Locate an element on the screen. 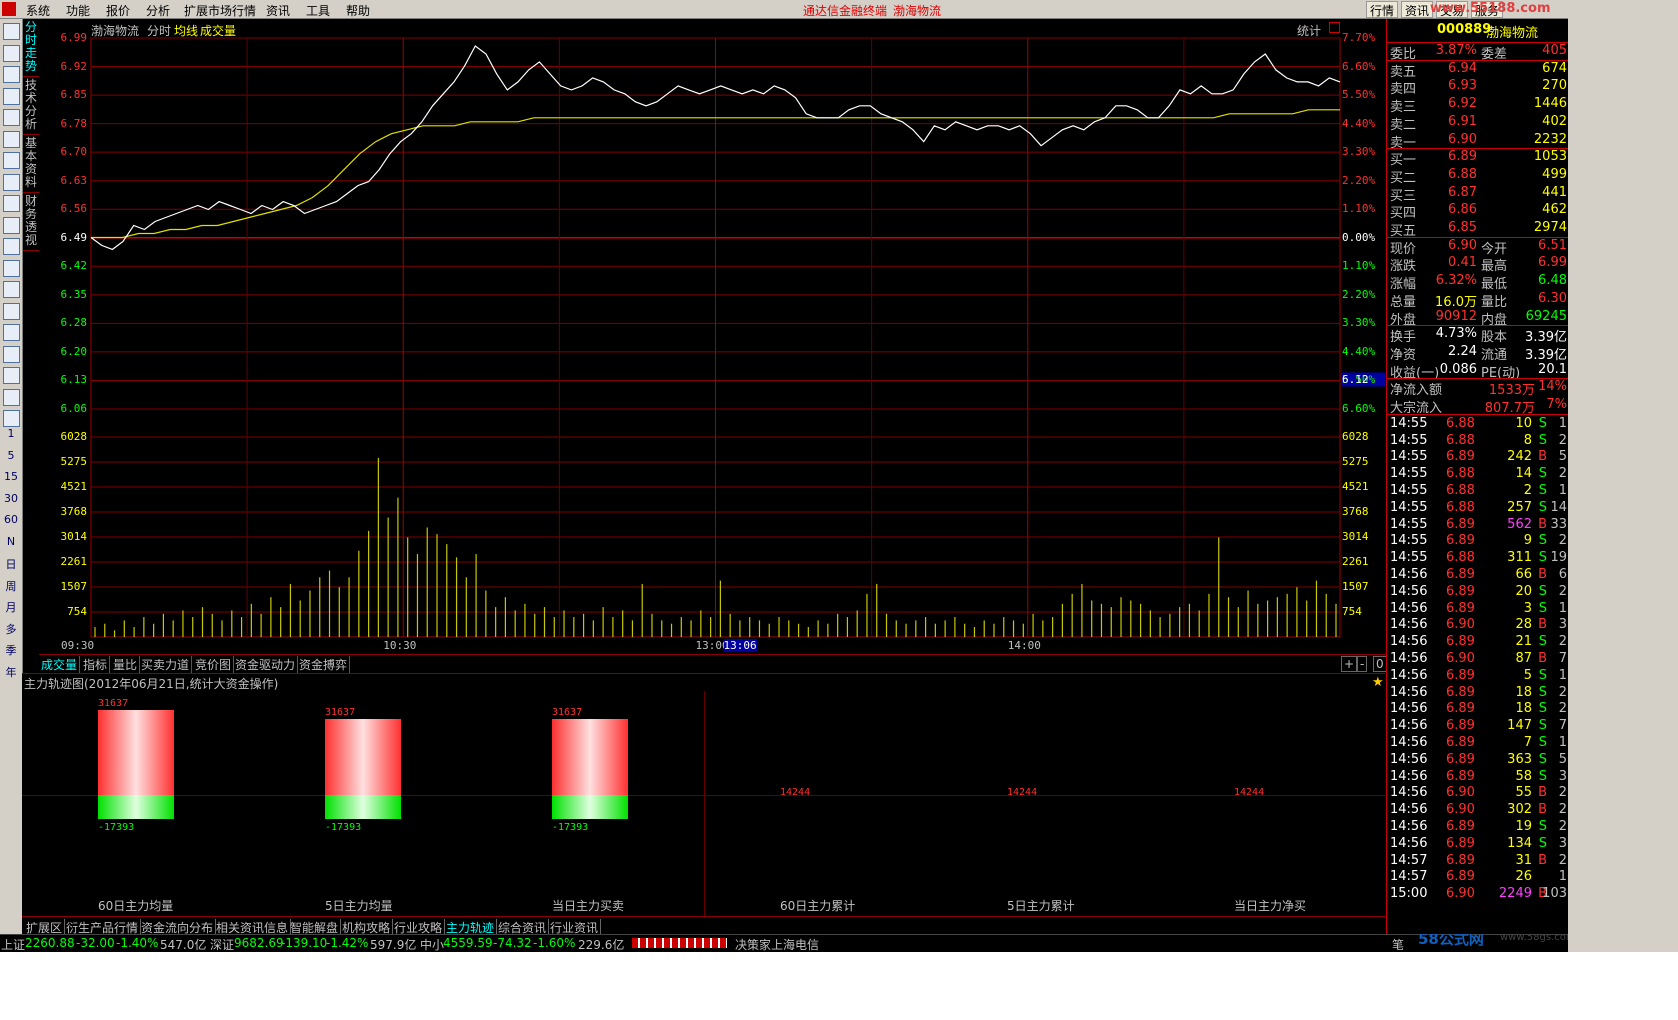  f10-icon is located at coordinates (11, 160).